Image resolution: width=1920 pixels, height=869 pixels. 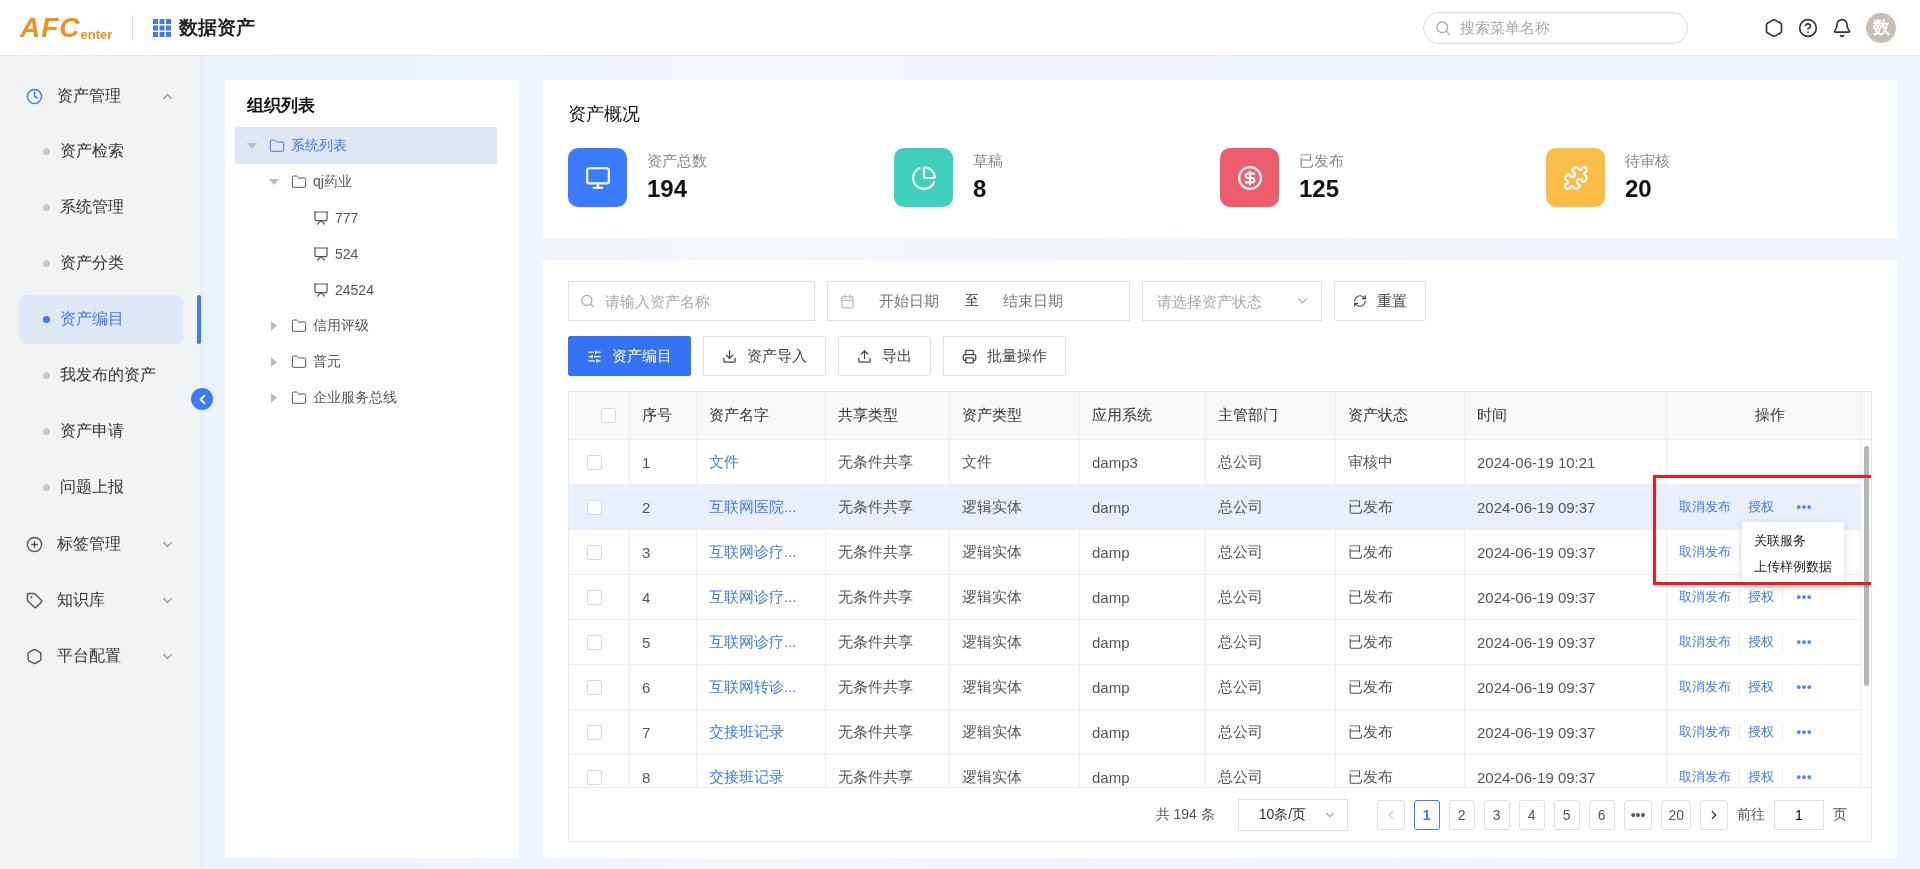 What do you see at coordinates (847, 301) in the screenshot?
I see `calendar-icon` at bounding box center [847, 301].